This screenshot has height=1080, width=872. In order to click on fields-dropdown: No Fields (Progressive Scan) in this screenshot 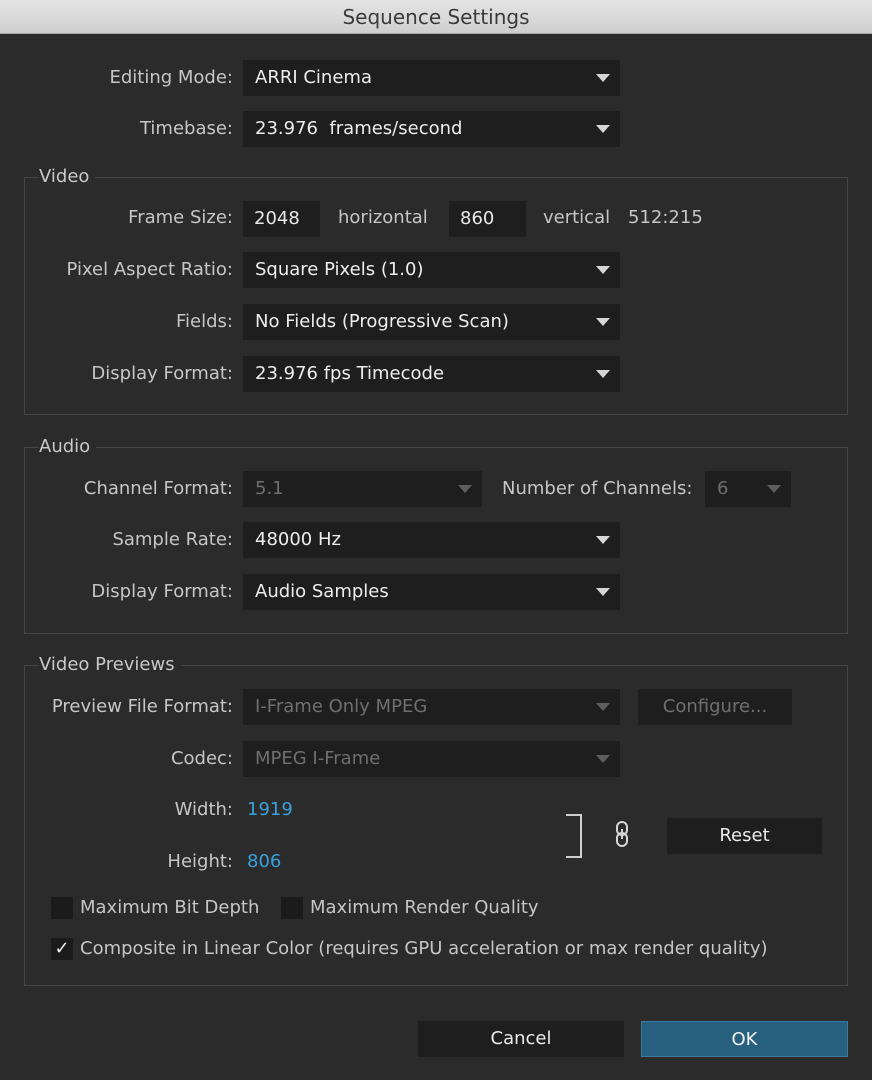, I will do `click(431, 322)`.